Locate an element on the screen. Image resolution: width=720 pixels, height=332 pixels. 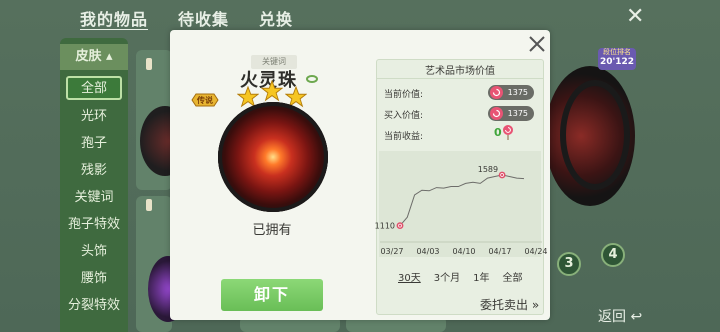
buy-value-label: 买入价值: is located at coordinates (404, 116).